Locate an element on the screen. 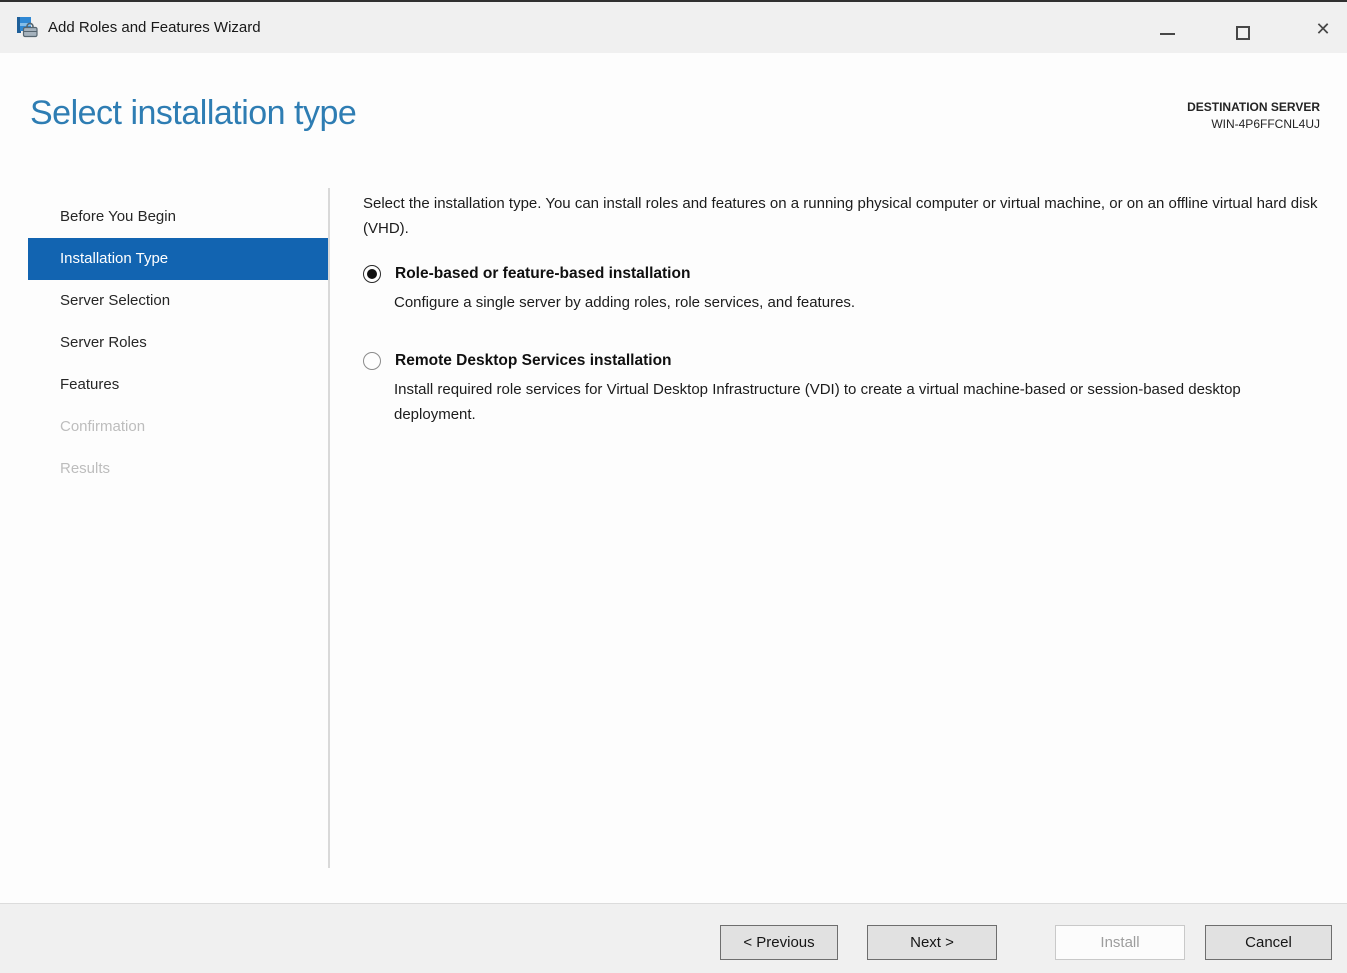  minimize-button is located at coordinates (1167, 29).